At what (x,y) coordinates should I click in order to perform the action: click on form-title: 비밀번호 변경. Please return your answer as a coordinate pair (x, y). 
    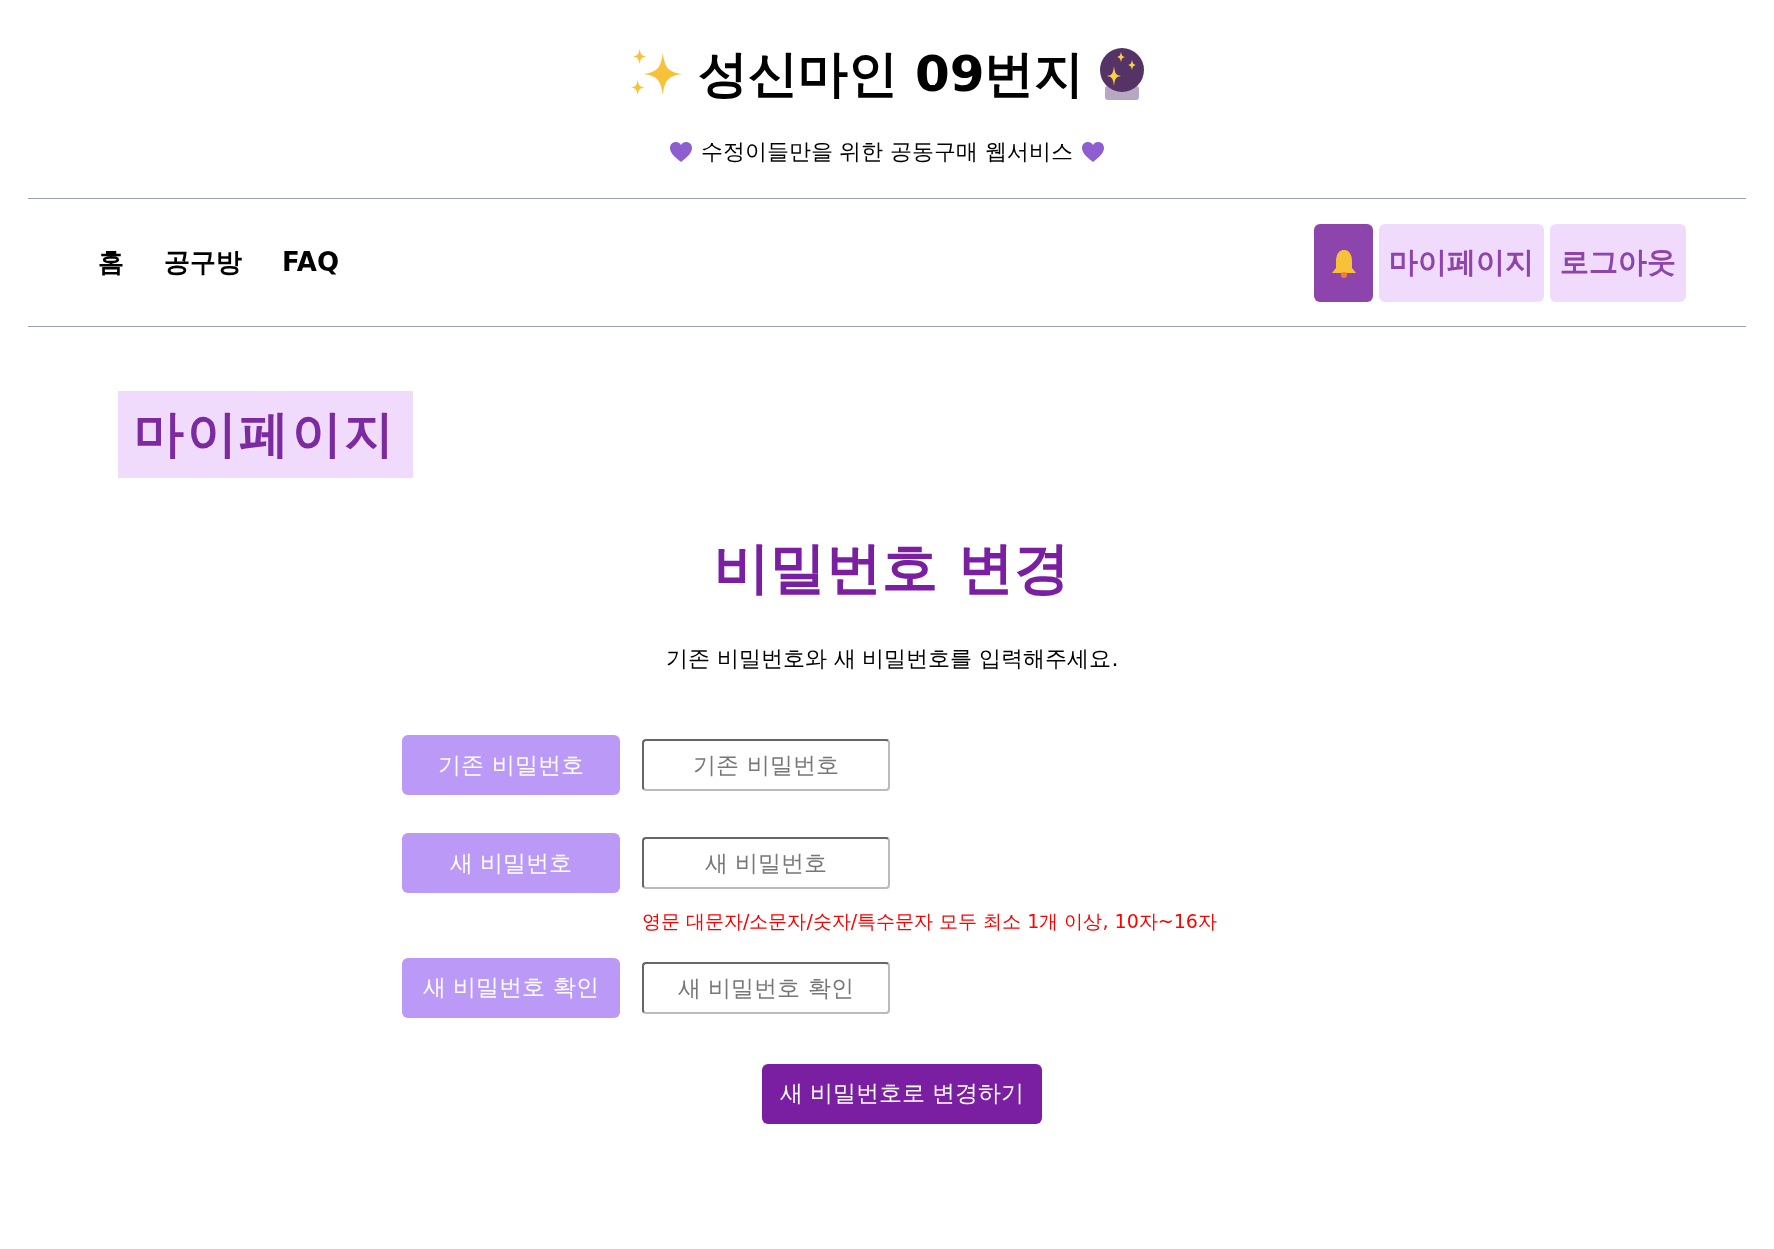
    Looking at the image, I should click on (892, 568).